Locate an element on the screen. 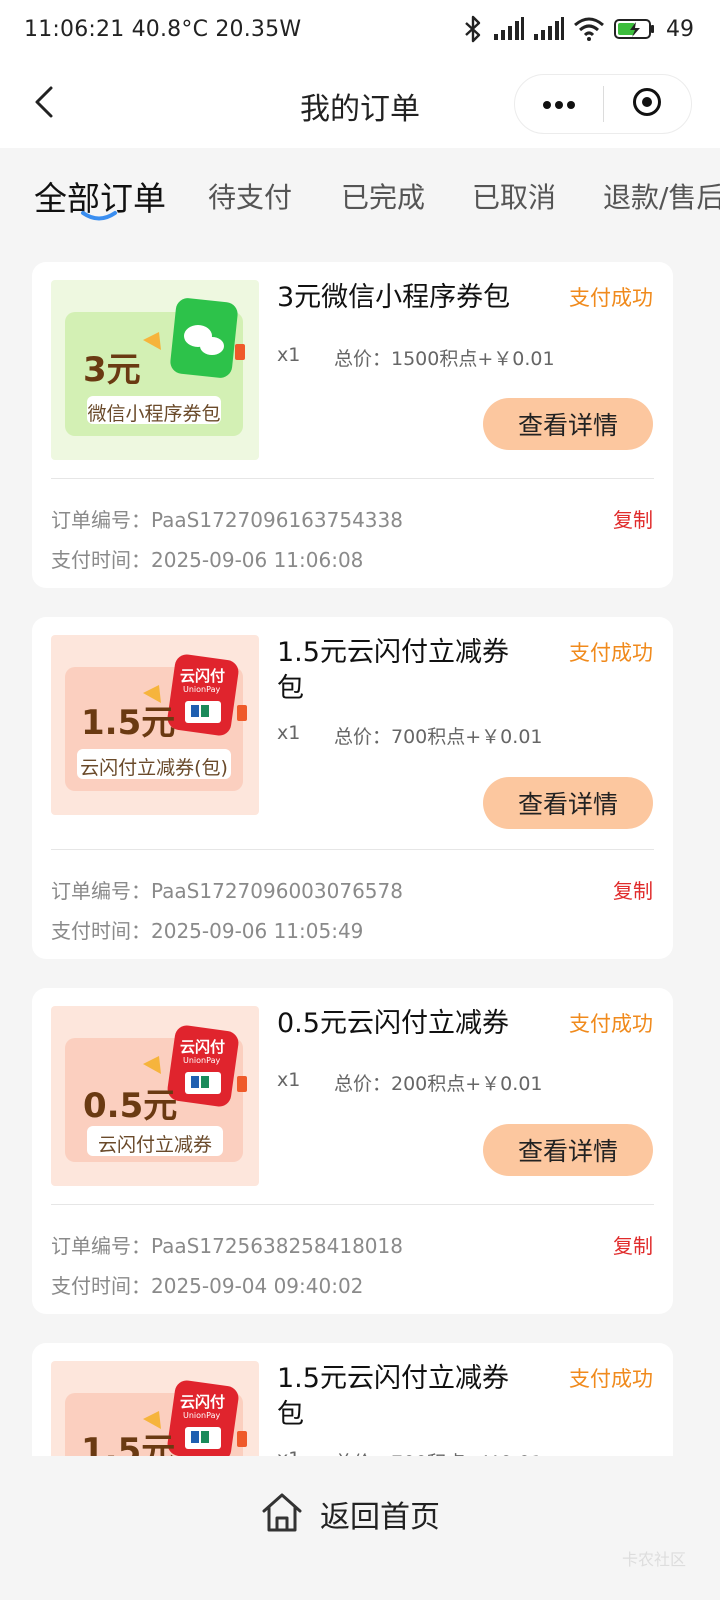 The width and height of the screenshot is (720, 1600). thumbnail-amount: 0.5元 is located at coordinates (130, 1106).